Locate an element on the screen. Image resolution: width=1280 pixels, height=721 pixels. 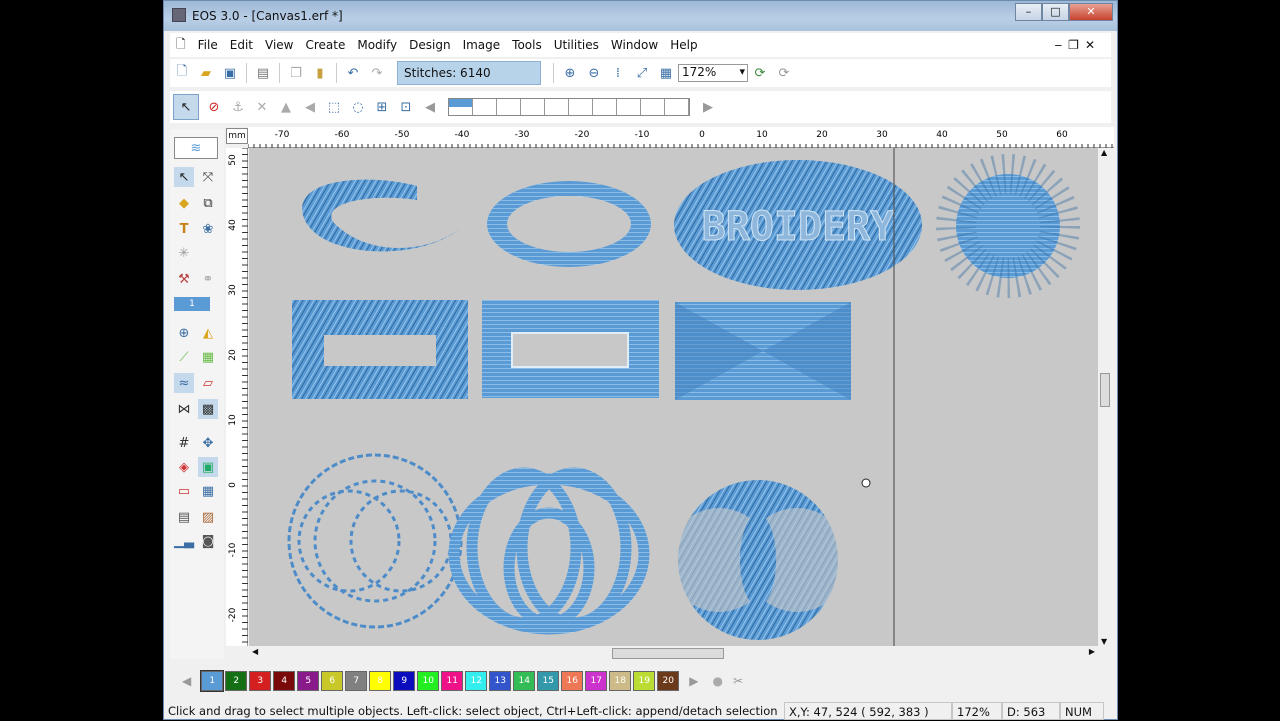
camera-icon: ◙ is located at coordinates (208, 541).